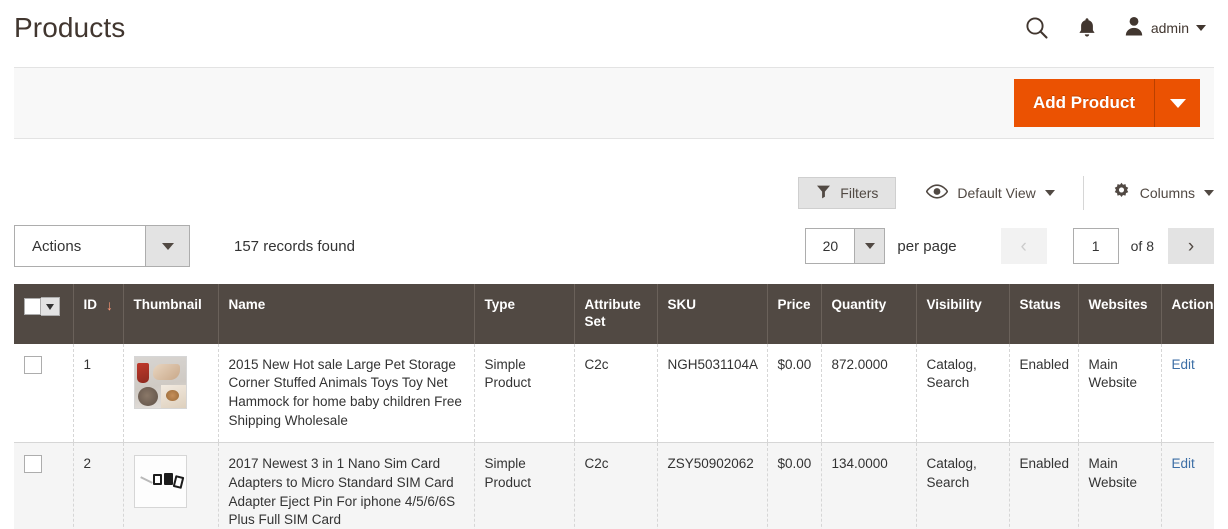 Image resolution: width=1228 pixels, height=529 pixels. Describe the element at coordinates (830, 246) in the screenshot. I see `per-page-value: 20` at that location.